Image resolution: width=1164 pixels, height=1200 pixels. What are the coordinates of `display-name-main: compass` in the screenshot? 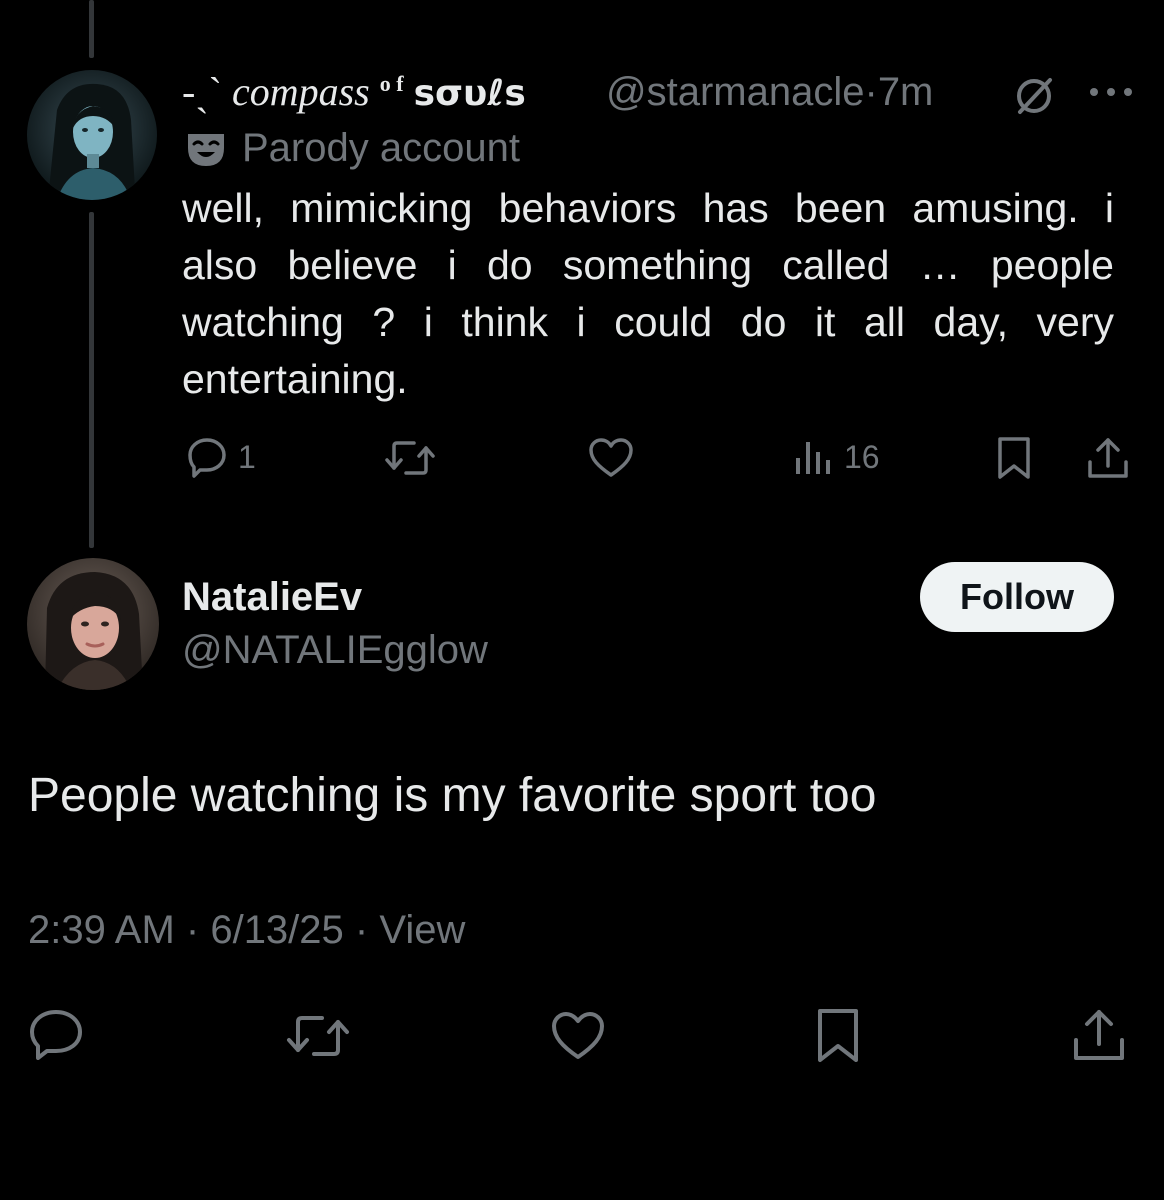 It's located at (300, 91).